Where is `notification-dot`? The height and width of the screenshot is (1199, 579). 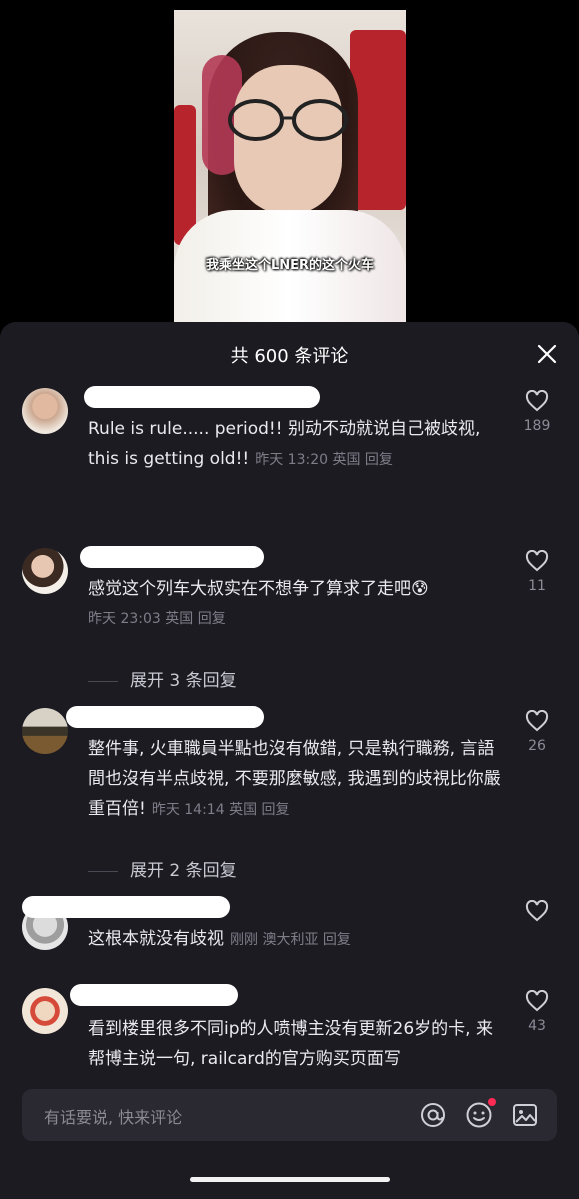
notification-dot is located at coordinates (492, 1102).